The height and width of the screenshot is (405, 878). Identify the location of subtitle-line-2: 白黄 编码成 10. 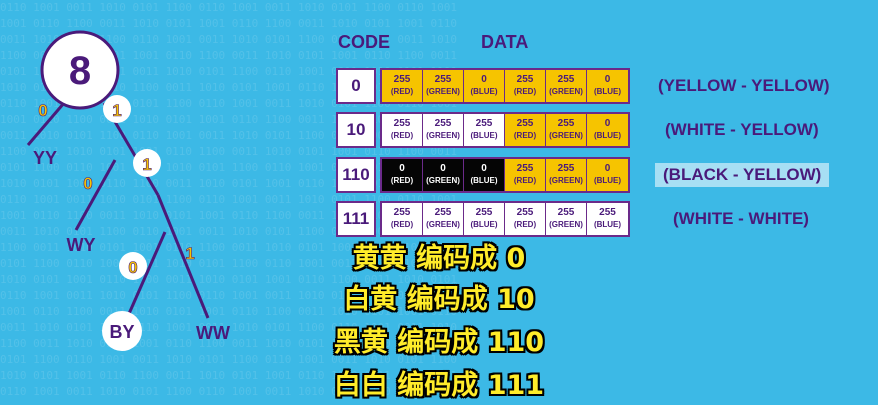
(439, 299).